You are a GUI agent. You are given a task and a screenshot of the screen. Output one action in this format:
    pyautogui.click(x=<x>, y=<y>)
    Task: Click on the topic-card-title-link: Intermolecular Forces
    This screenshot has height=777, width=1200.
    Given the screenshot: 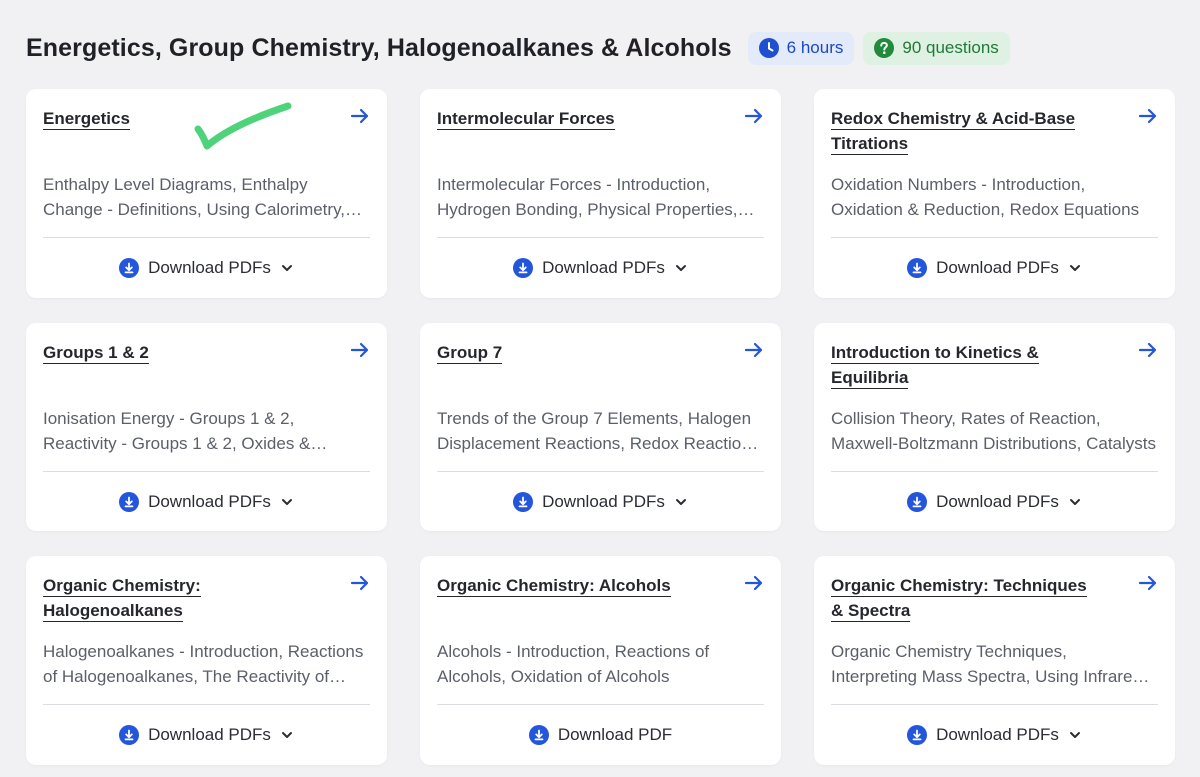 What is the action you would take?
    pyautogui.click(x=572, y=118)
    